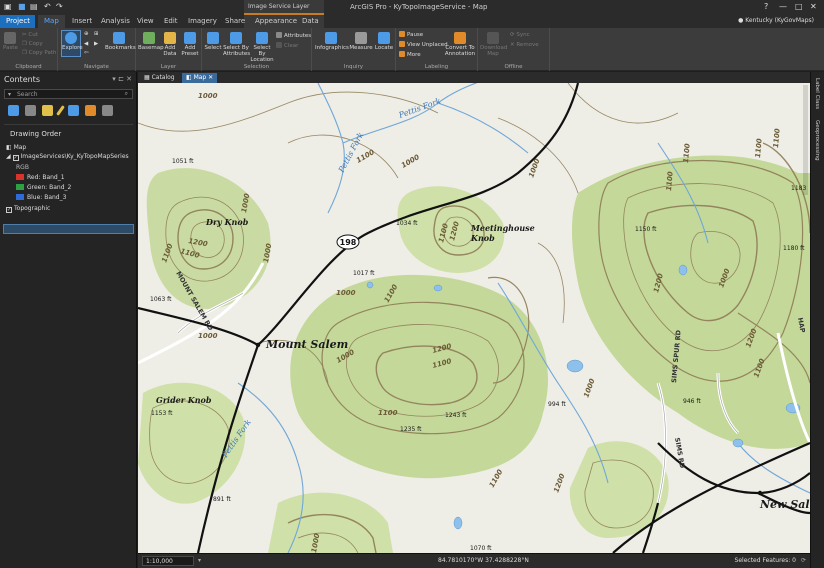 The width and height of the screenshot is (824, 568). What do you see at coordinates (47, 110) in the screenshot?
I see `list-by-selection-icon` at bounding box center [47, 110].